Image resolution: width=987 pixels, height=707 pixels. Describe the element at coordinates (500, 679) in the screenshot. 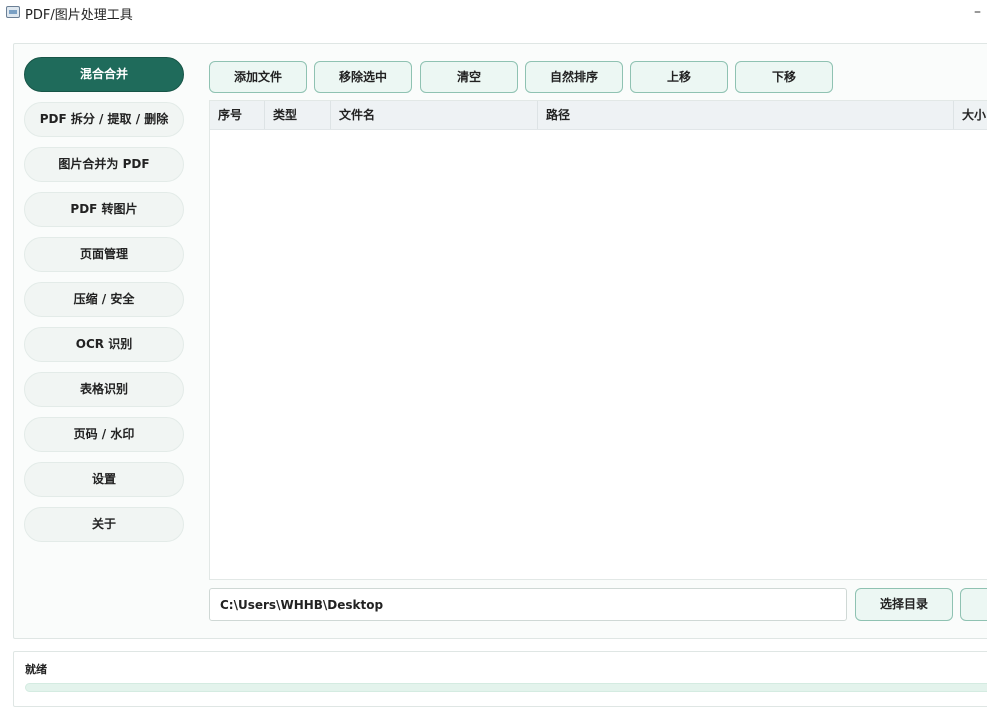

I see `status-panel` at that location.